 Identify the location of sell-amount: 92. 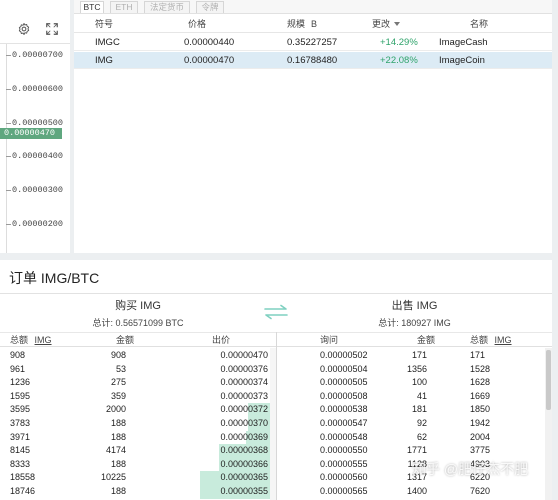
(421, 423).